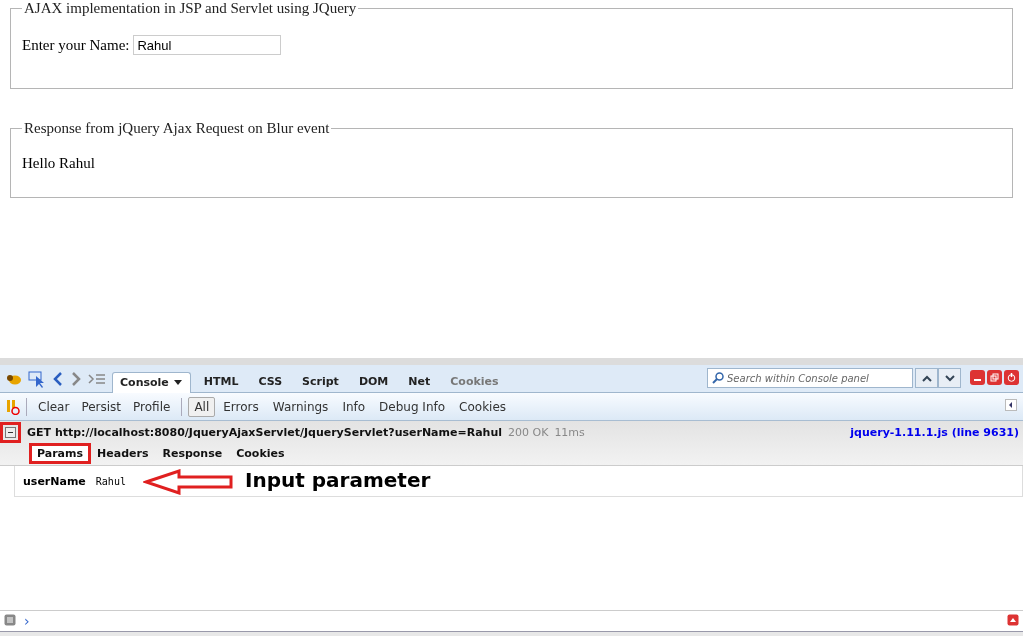 Image resolution: width=1023 pixels, height=636 pixels. Describe the element at coordinates (373, 382) in the screenshot. I see `panel-tab: DOM` at that location.